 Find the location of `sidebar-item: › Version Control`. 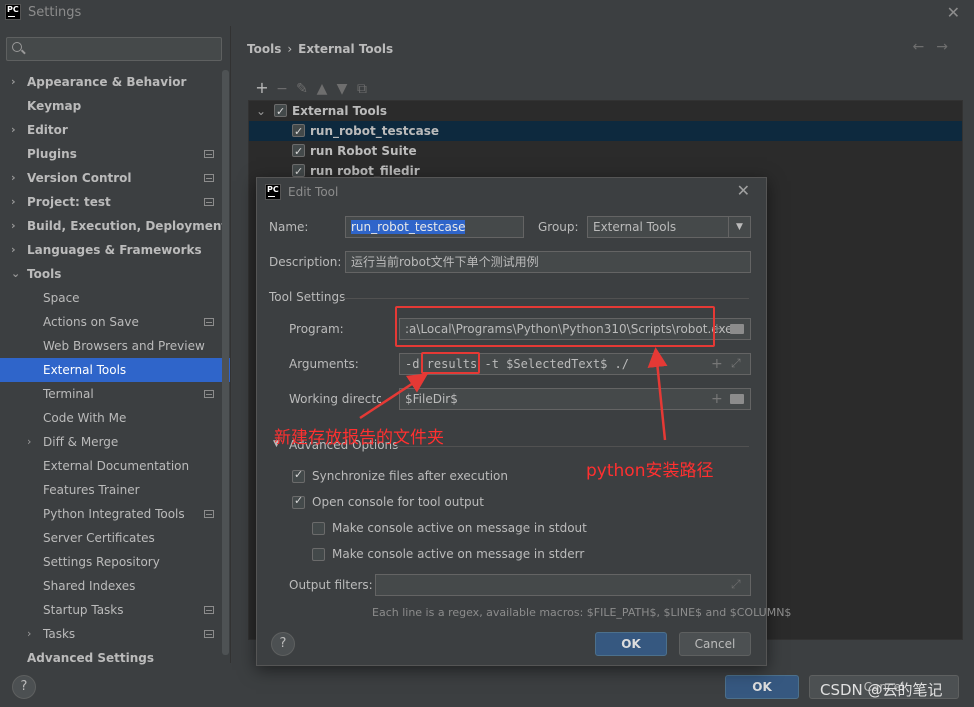

sidebar-item: › Version Control is located at coordinates (115, 178).